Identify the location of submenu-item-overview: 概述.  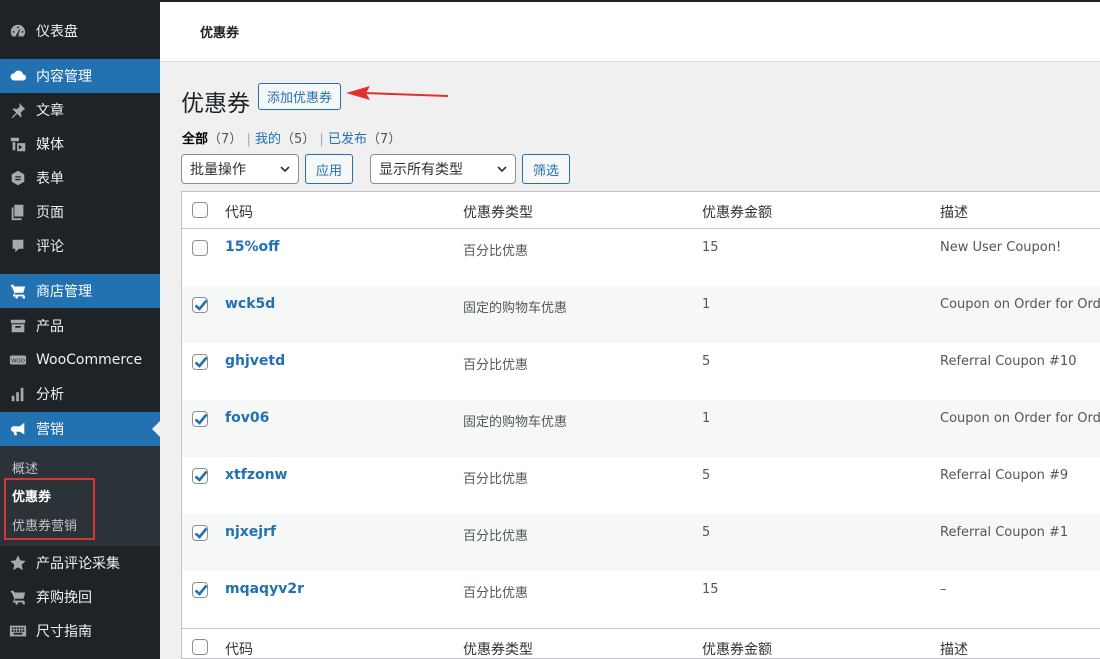
(25, 467).